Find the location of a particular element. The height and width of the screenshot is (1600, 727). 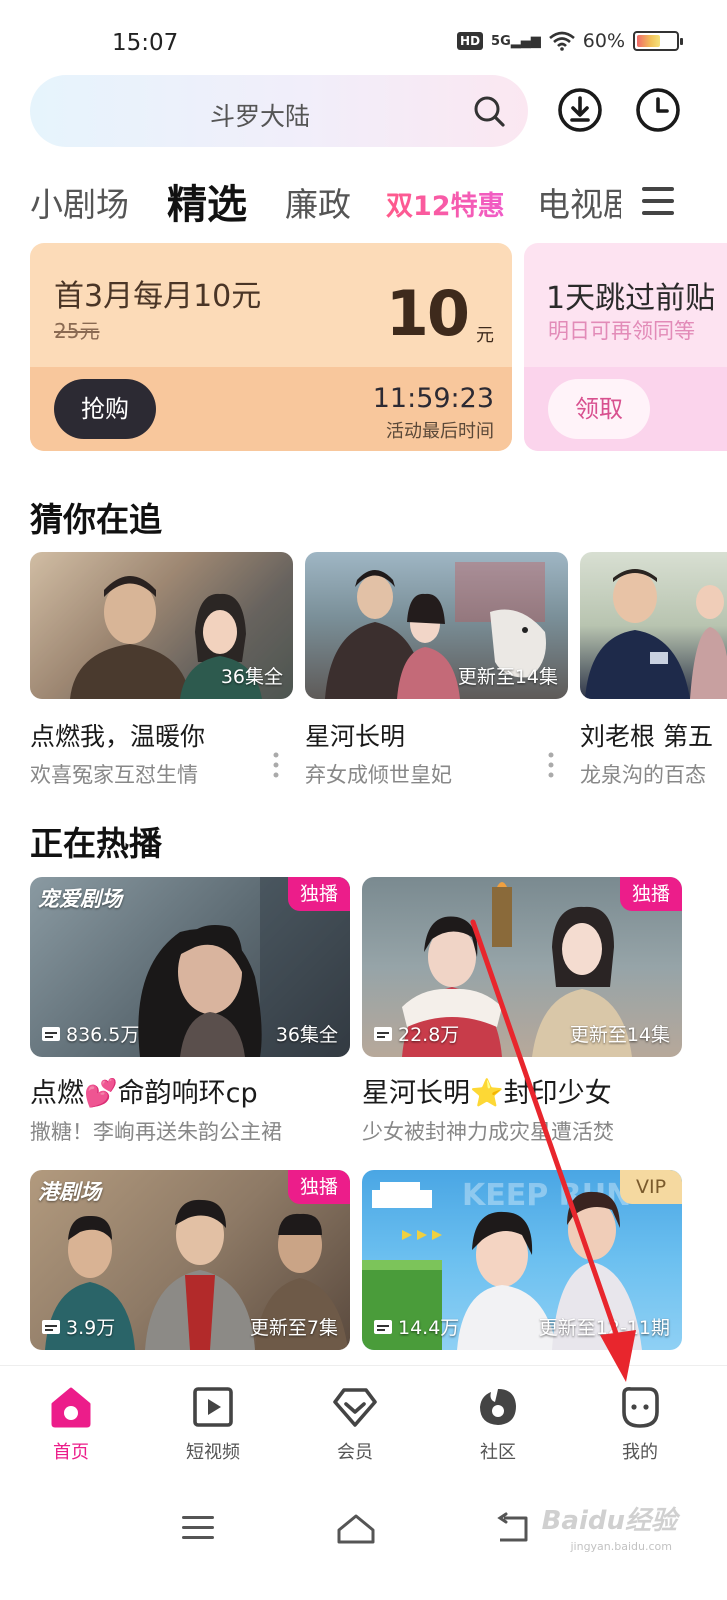

battery-icon is located at coordinates (658, 41).